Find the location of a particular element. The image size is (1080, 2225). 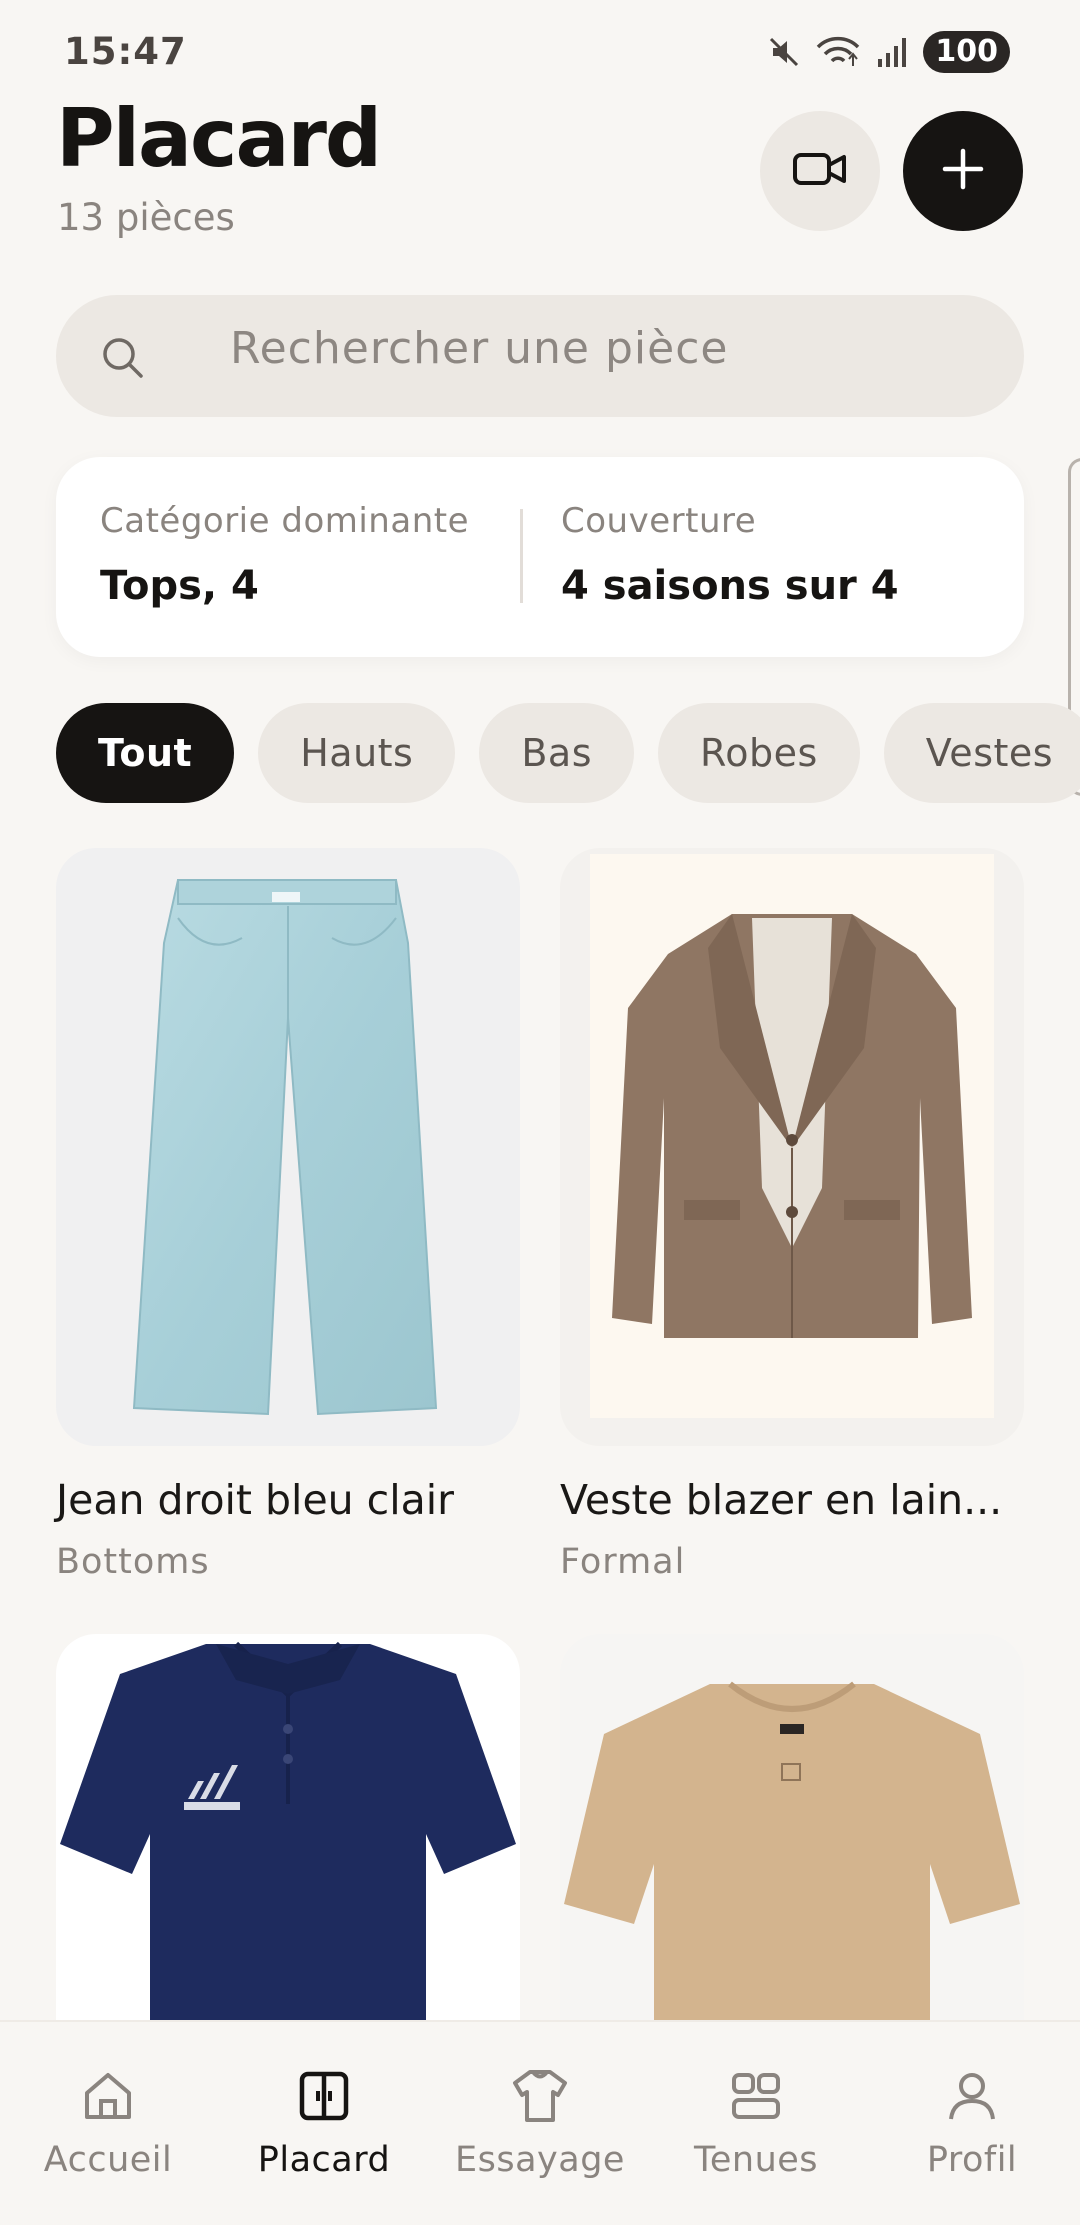

page-title: Placard is located at coordinates (219, 138).